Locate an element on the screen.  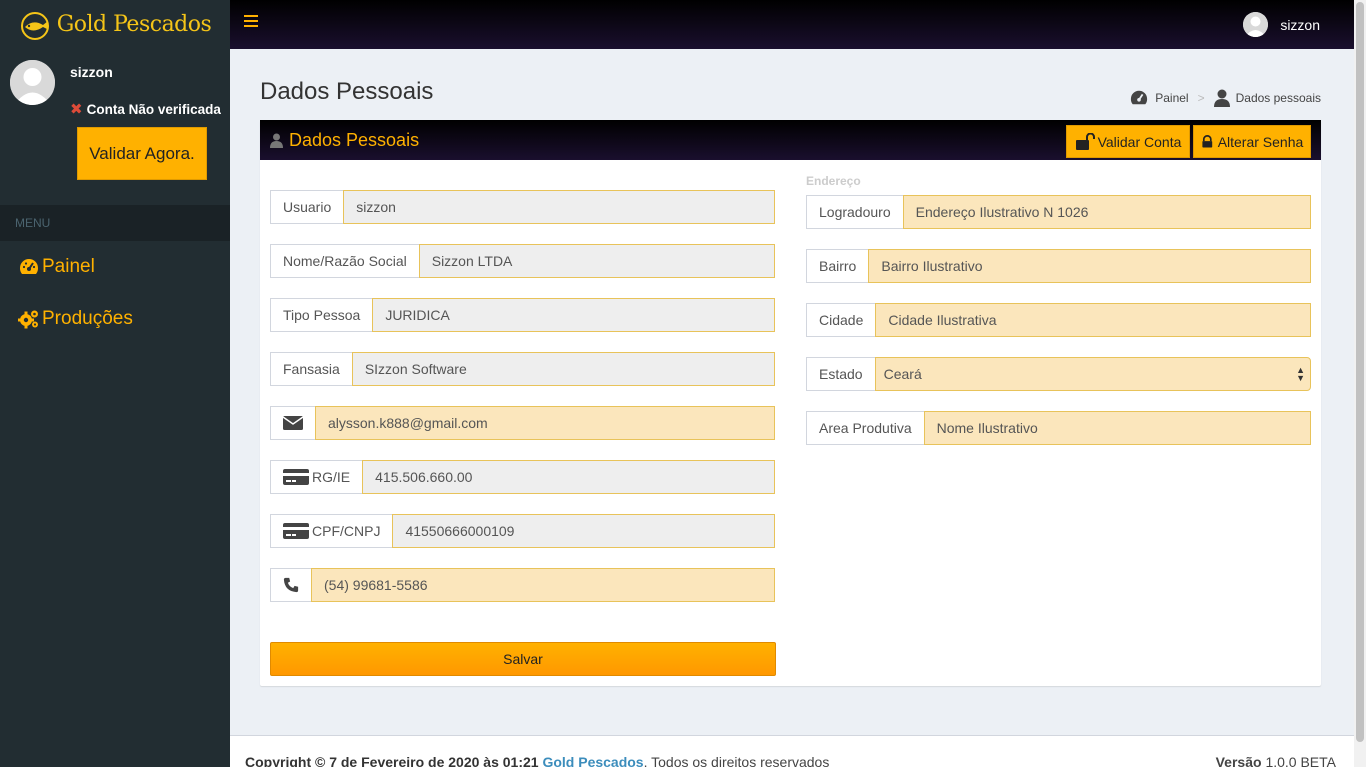
cpf-field: CPF/CNPJ 41550666000109 is located at coordinates (522, 531).